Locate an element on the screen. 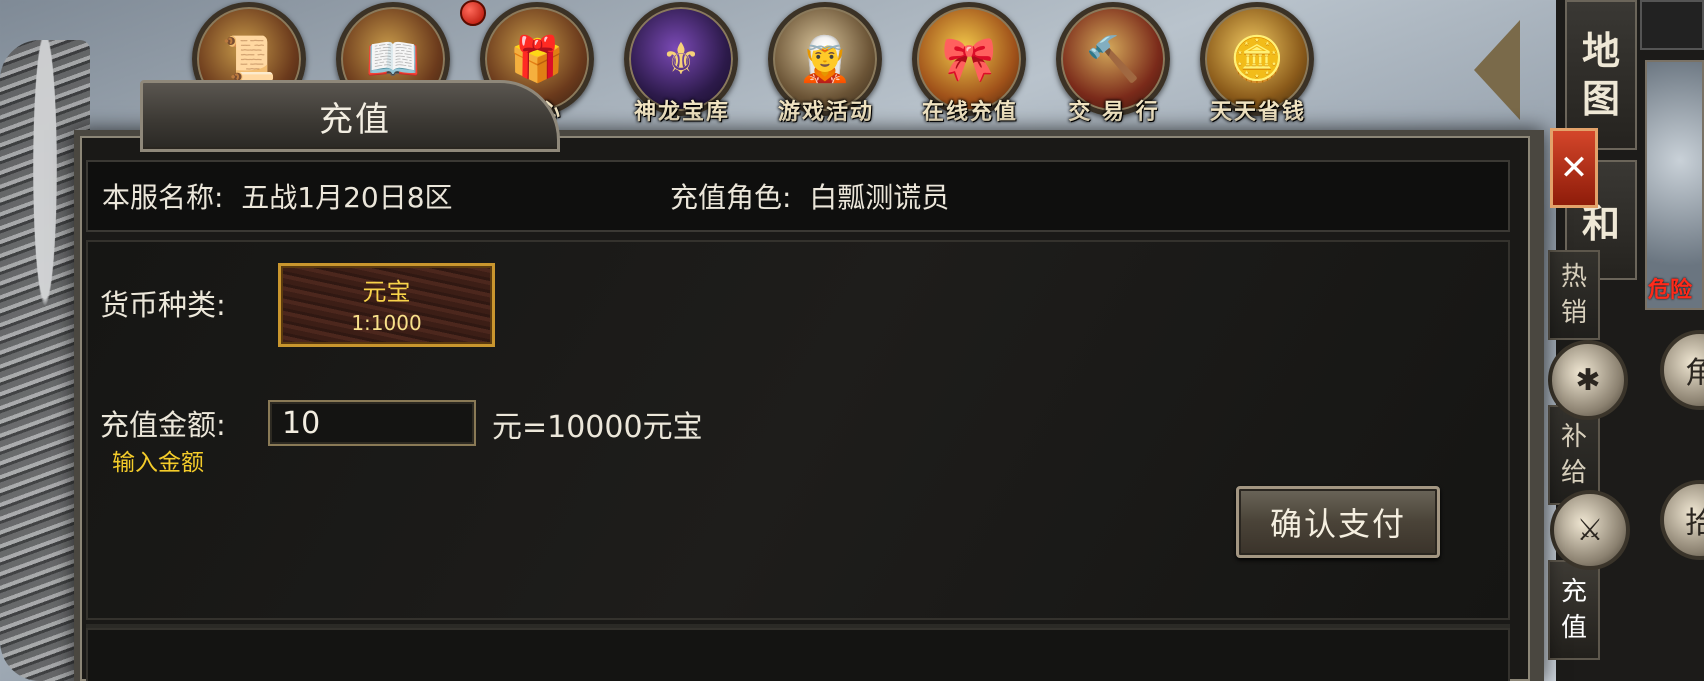 This screenshot has height=681, width=1704. top-menu-item-trading: 🔨 交 易 行 is located at coordinates (1114, 64).